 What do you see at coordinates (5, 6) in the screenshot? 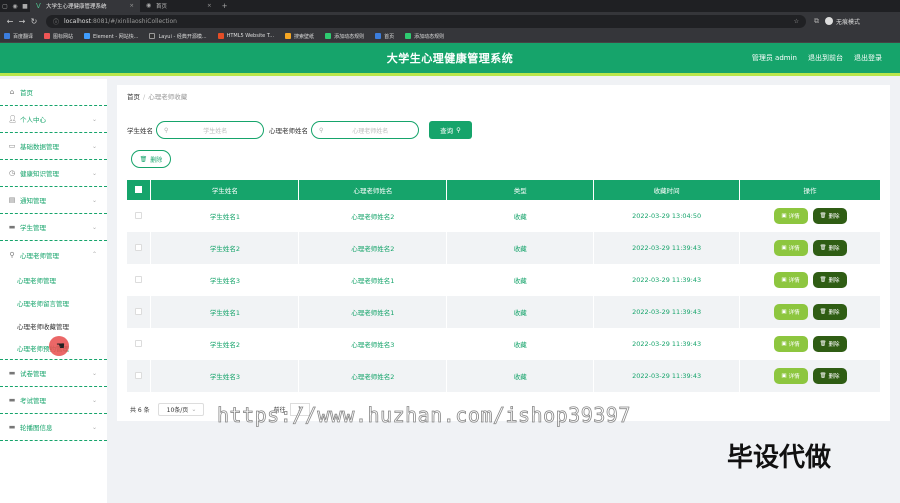
I see `window-icon: ▢` at bounding box center [5, 6].